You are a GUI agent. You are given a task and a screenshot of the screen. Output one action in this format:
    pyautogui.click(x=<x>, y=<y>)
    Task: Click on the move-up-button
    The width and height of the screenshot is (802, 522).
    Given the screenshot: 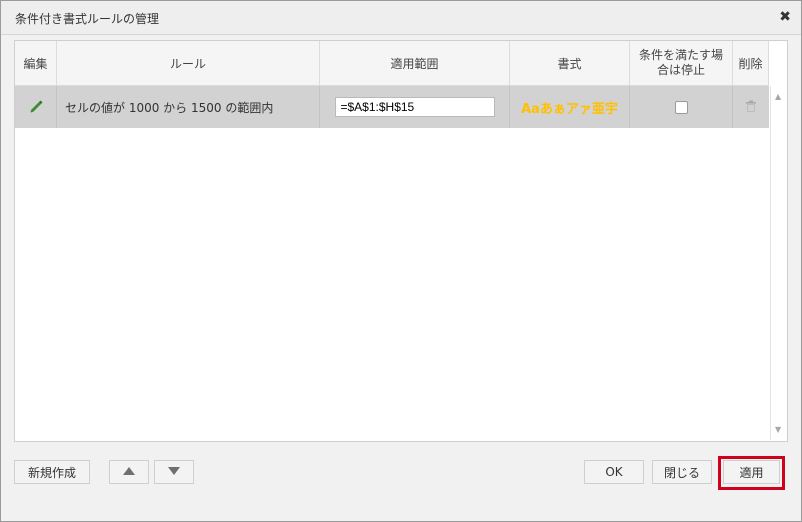 What is the action you would take?
    pyautogui.click(x=129, y=472)
    